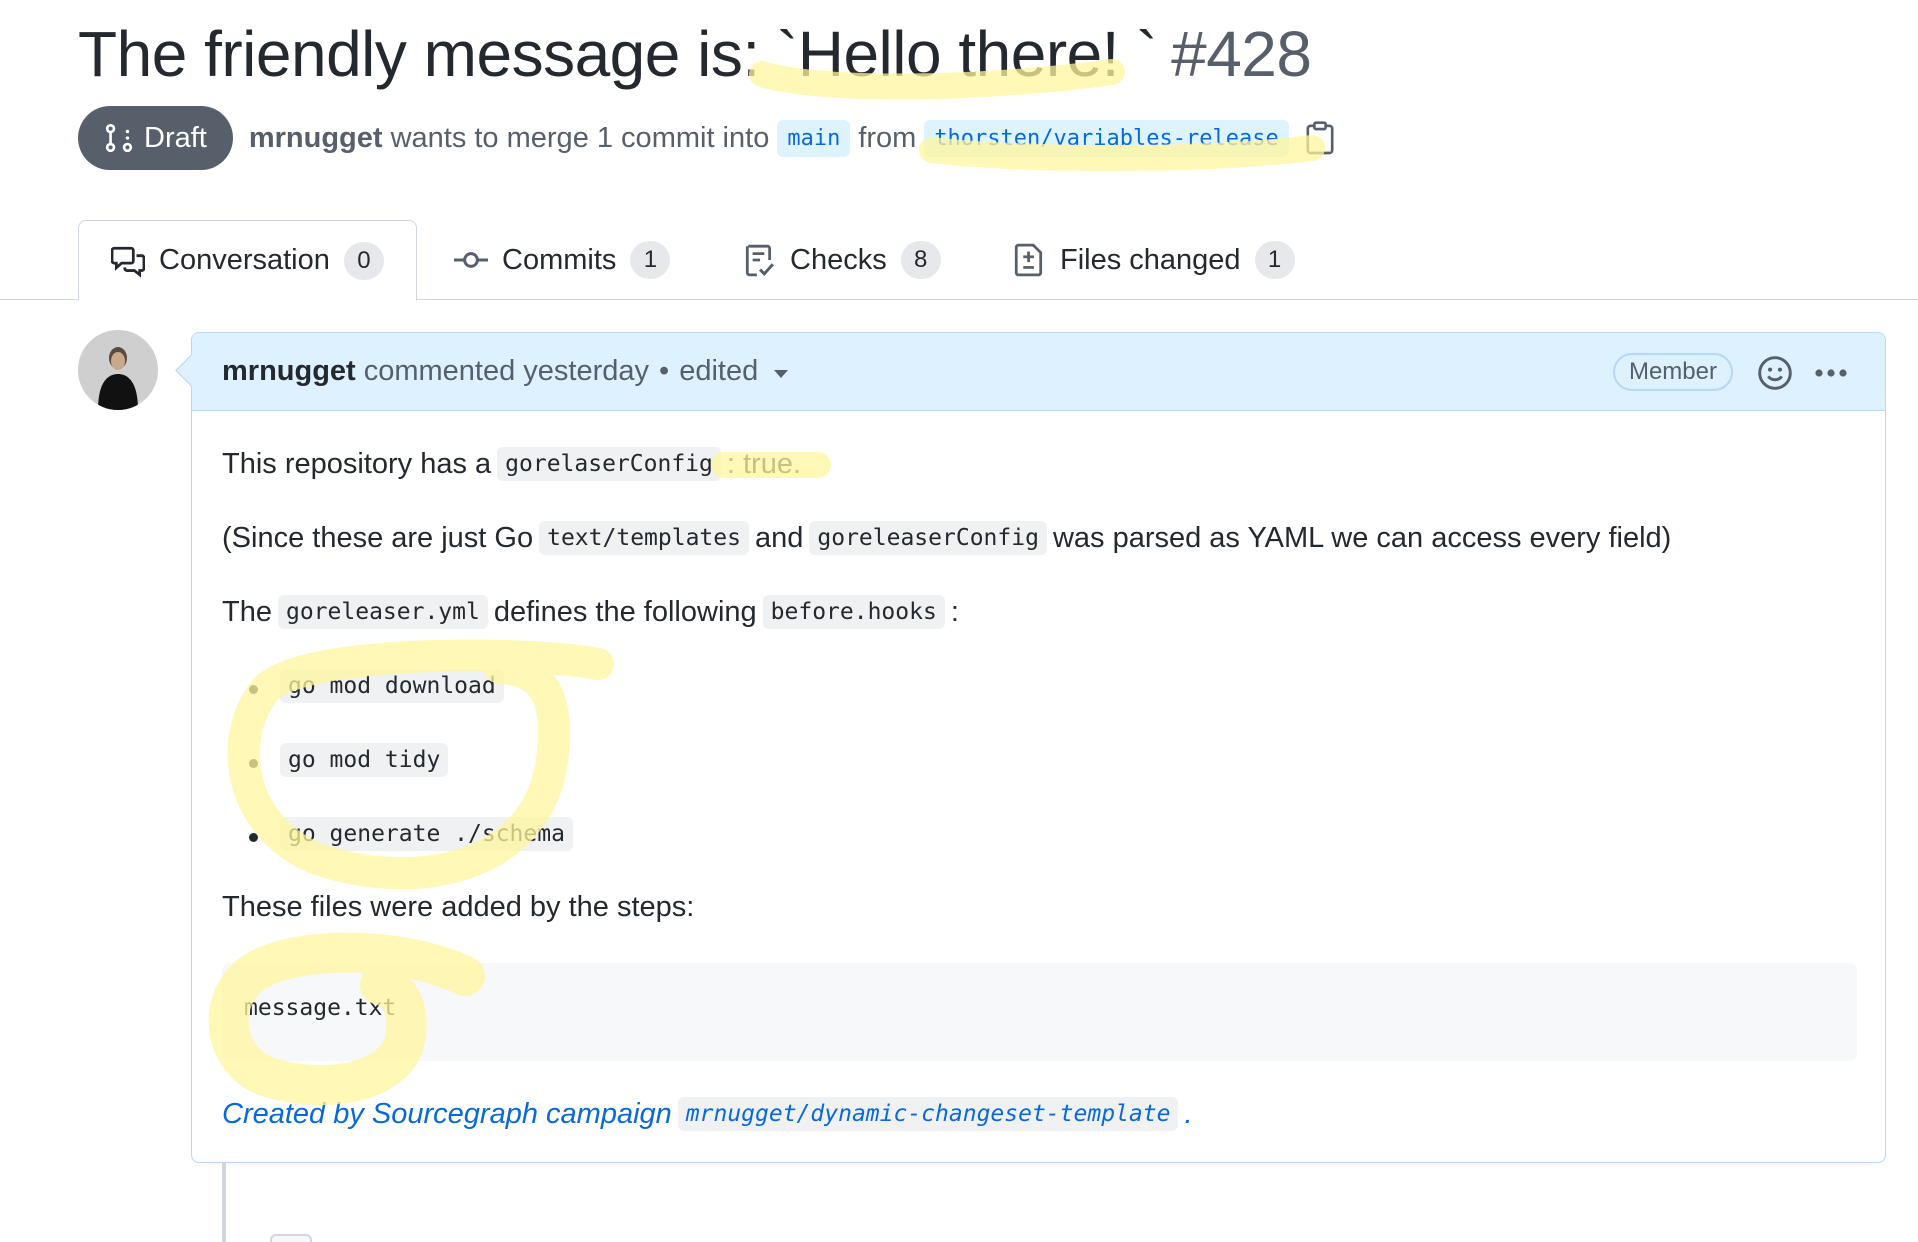 The image size is (1918, 1242). I want to click on draft-state-badge: Draft, so click(155, 138).